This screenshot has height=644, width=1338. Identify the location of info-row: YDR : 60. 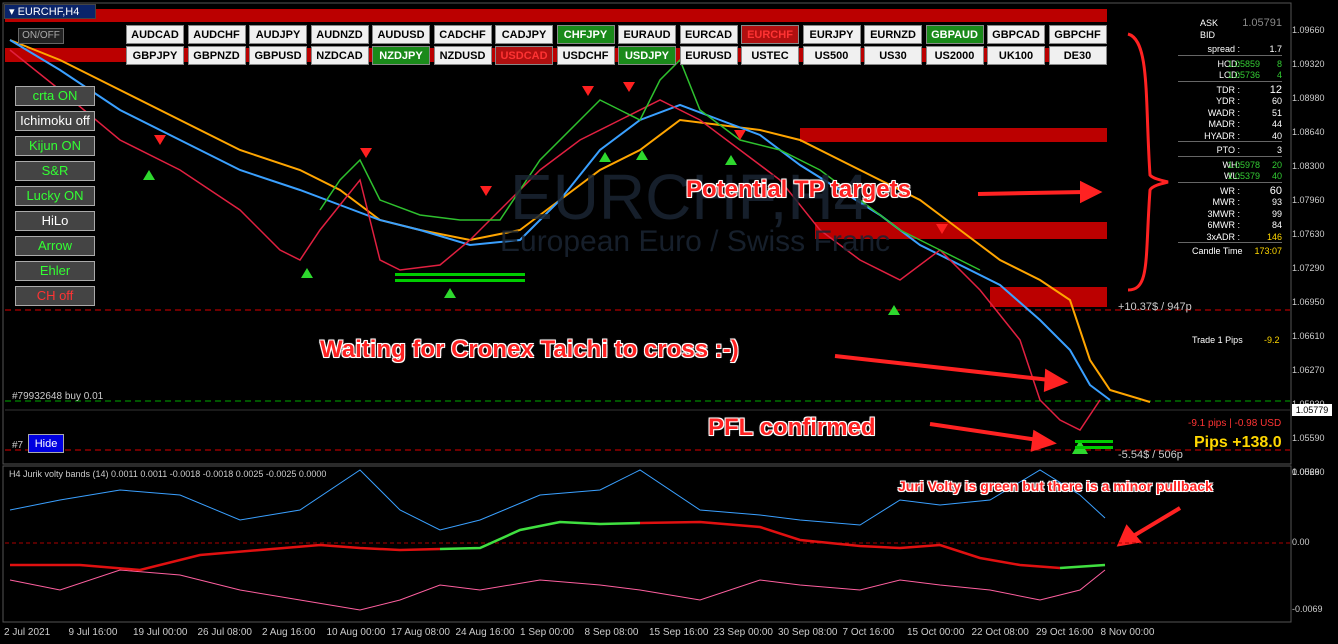
(1229, 101).